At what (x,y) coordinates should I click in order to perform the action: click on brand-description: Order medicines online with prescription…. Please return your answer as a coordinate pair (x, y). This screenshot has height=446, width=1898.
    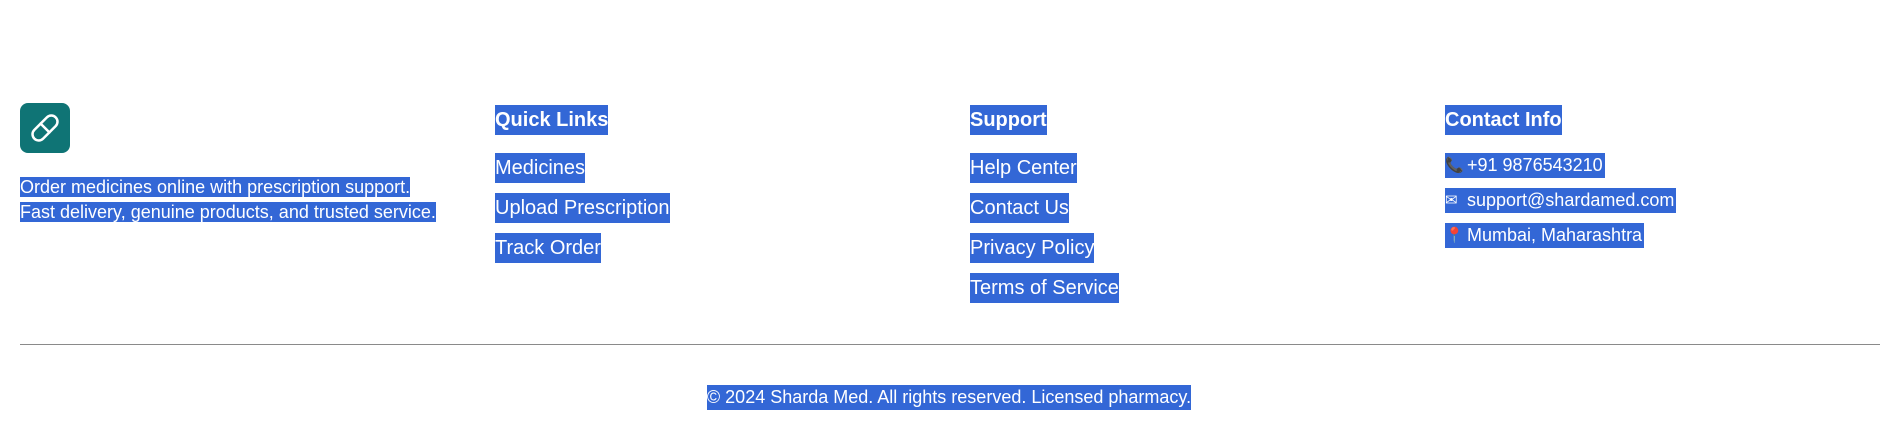
    Looking at the image, I should click on (235, 200).